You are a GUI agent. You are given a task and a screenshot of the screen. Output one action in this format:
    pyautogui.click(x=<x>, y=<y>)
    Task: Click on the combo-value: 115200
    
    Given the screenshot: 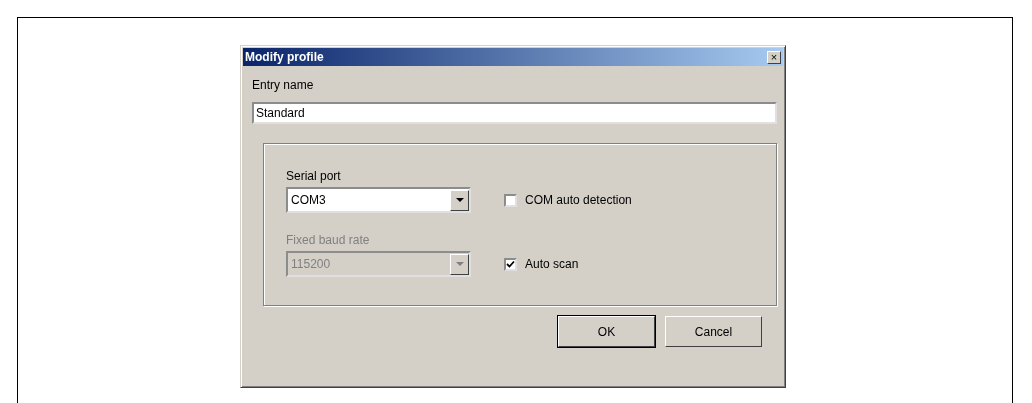 What is the action you would take?
    pyautogui.click(x=310, y=264)
    